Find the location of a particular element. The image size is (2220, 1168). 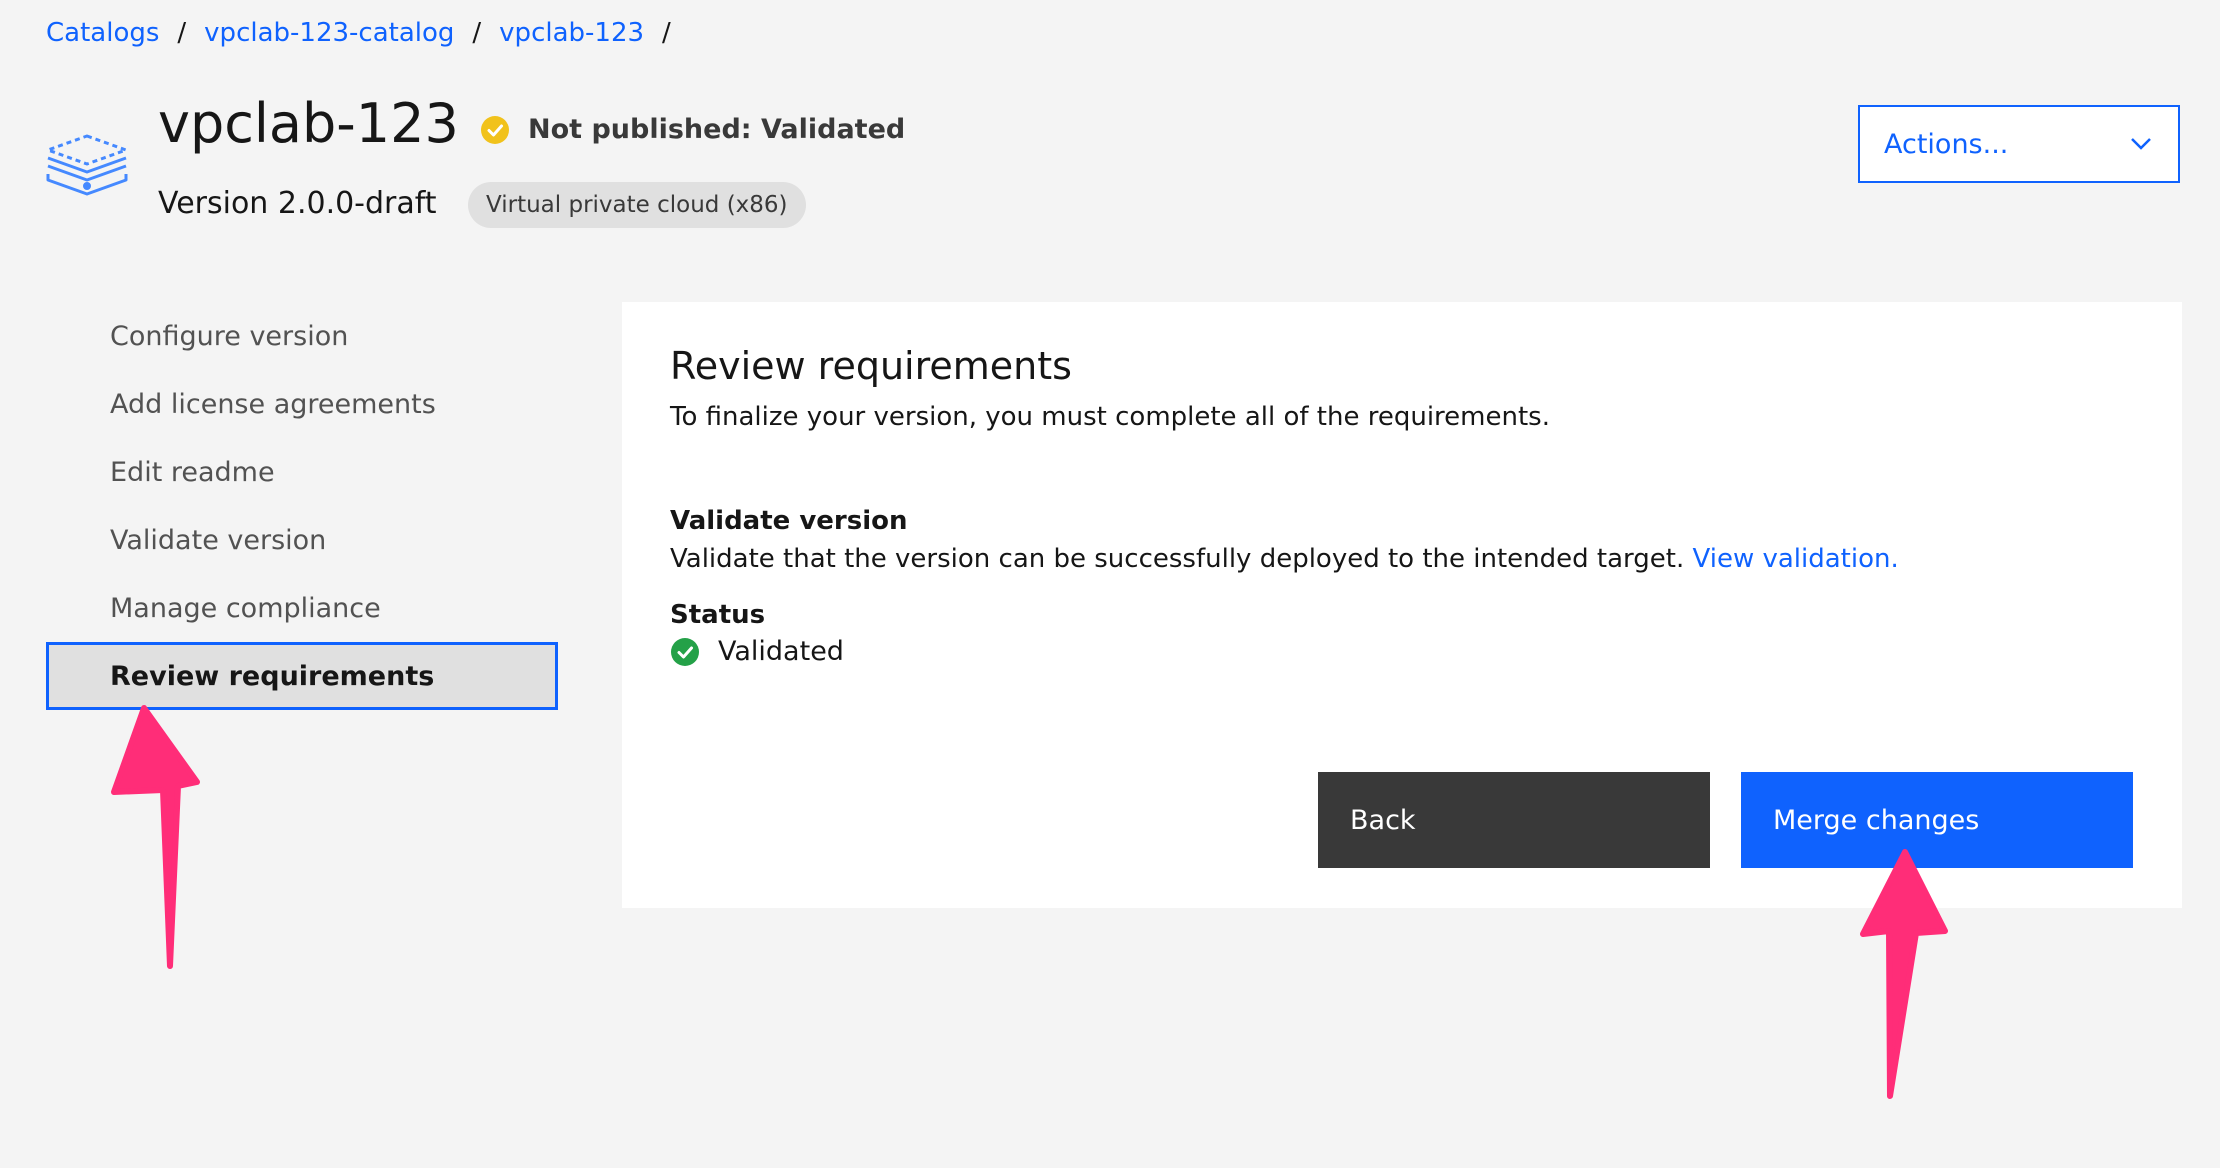

sidebar-item-manage-compliance: Manage compliance is located at coordinates (302, 608).